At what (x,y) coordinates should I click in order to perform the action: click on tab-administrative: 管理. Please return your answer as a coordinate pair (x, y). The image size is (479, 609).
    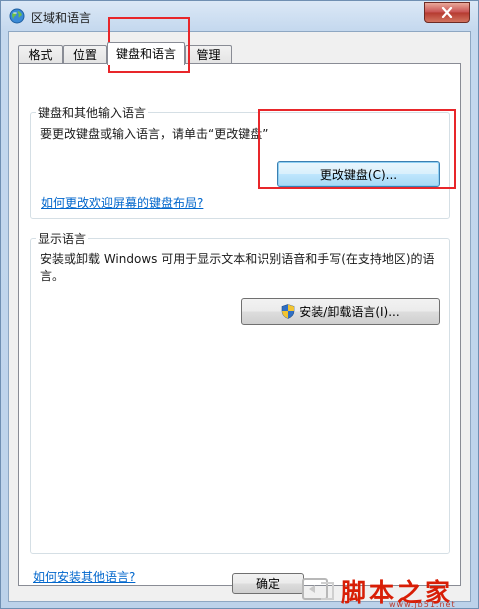
    Looking at the image, I should click on (208, 54).